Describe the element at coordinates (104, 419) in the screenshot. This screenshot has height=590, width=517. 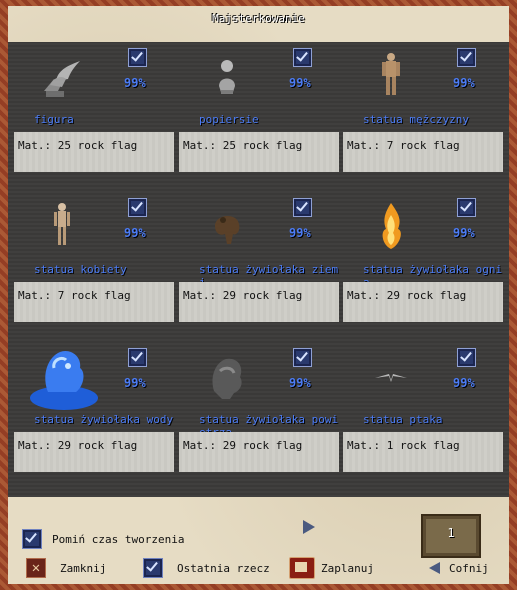
I see `item-name: statua żywiołaka wody` at that location.